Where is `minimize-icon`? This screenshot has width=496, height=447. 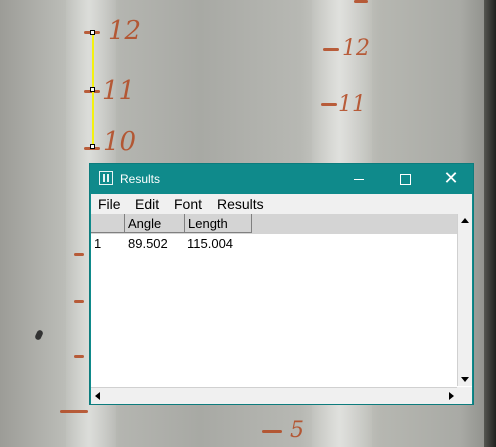 minimize-icon is located at coordinates (359, 179).